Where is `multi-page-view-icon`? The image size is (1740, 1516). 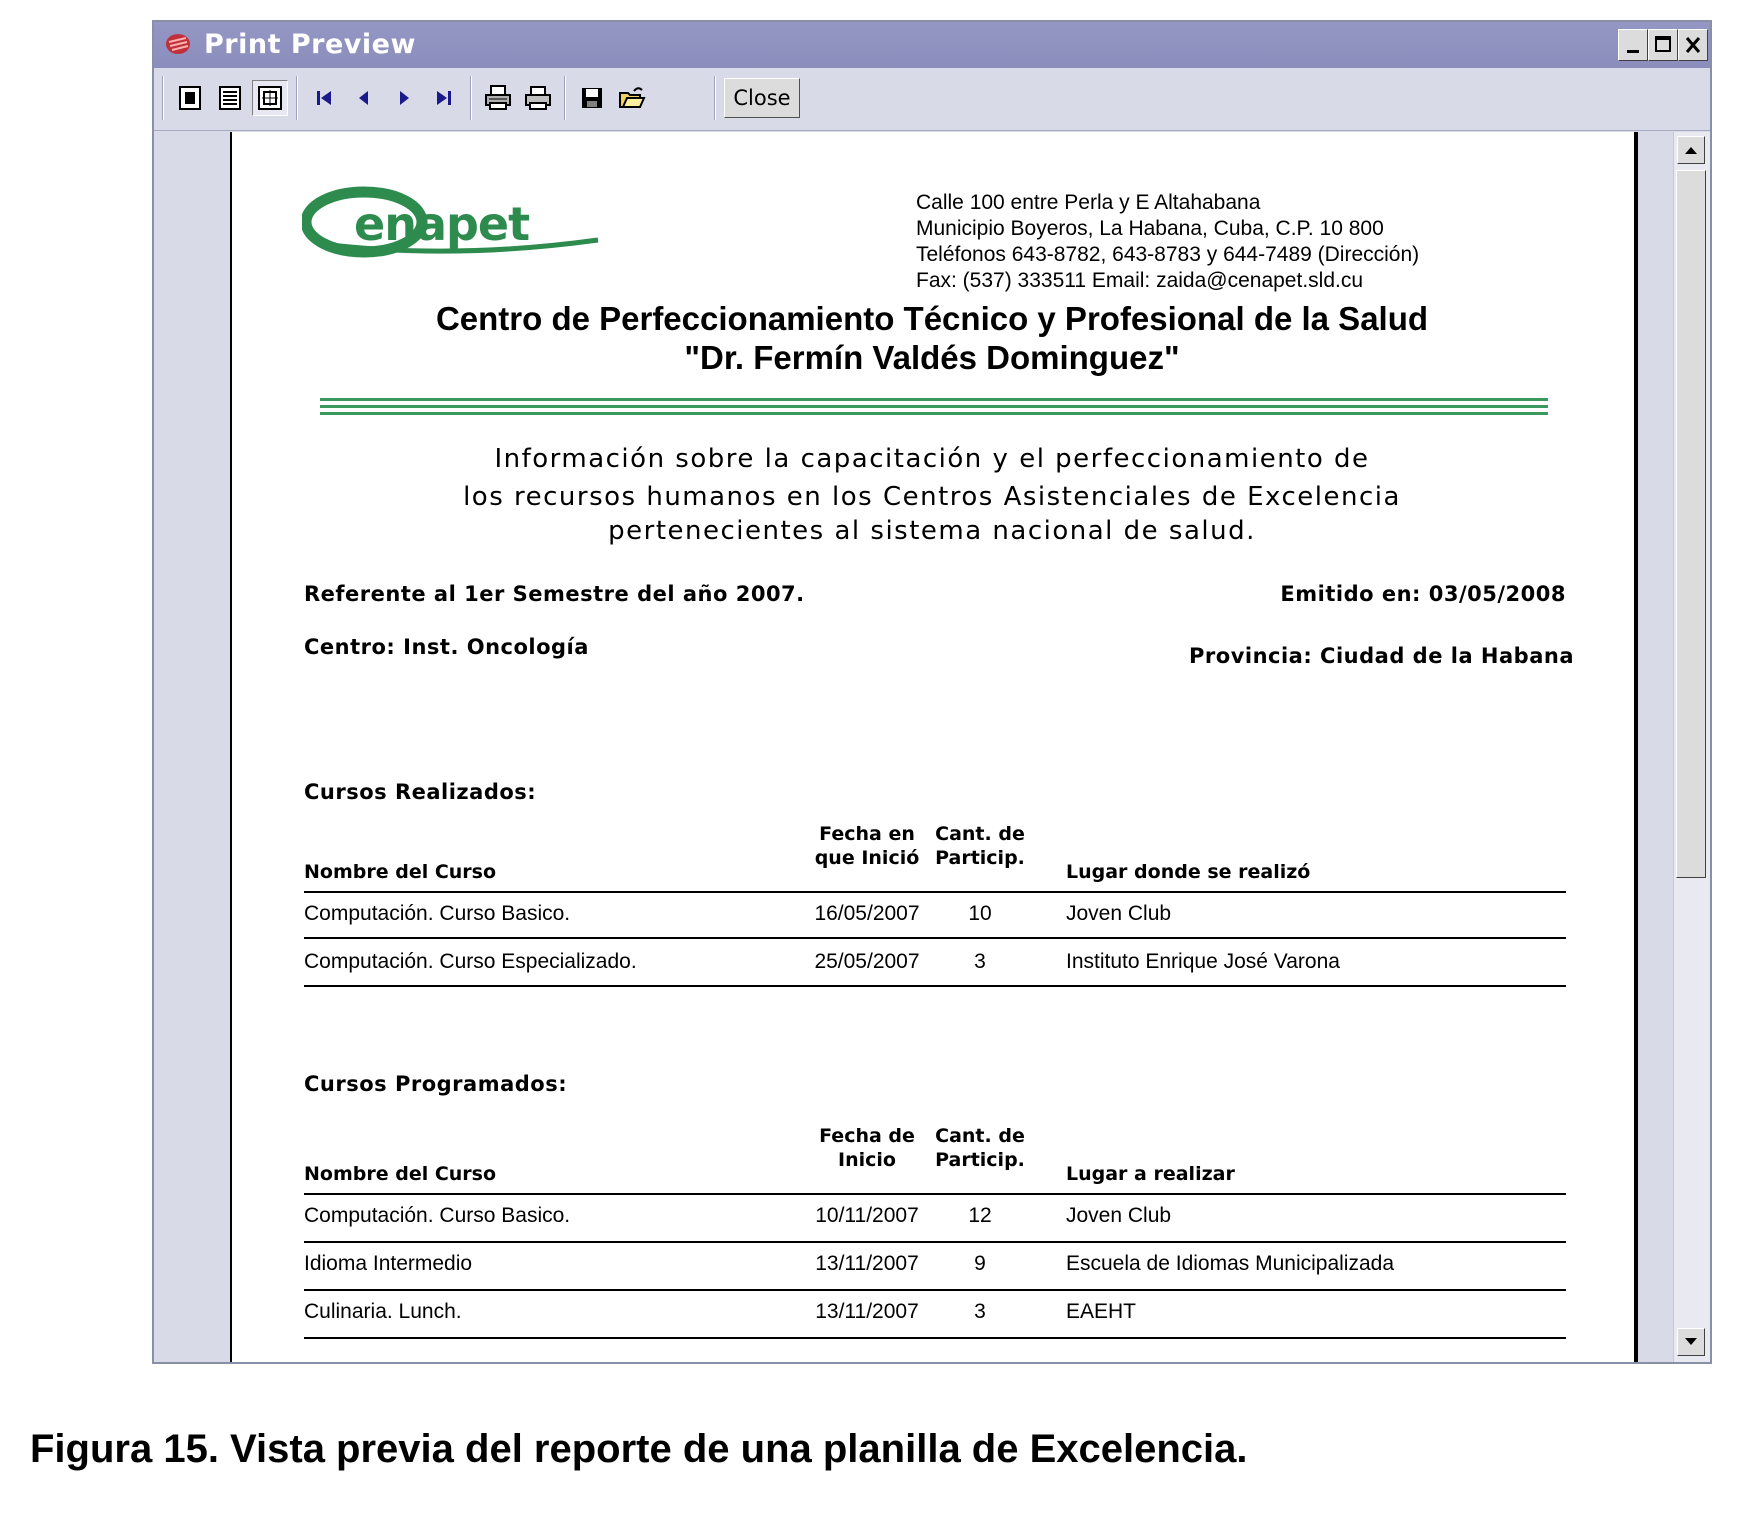 multi-page-view-icon is located at coordinates (230, 98).